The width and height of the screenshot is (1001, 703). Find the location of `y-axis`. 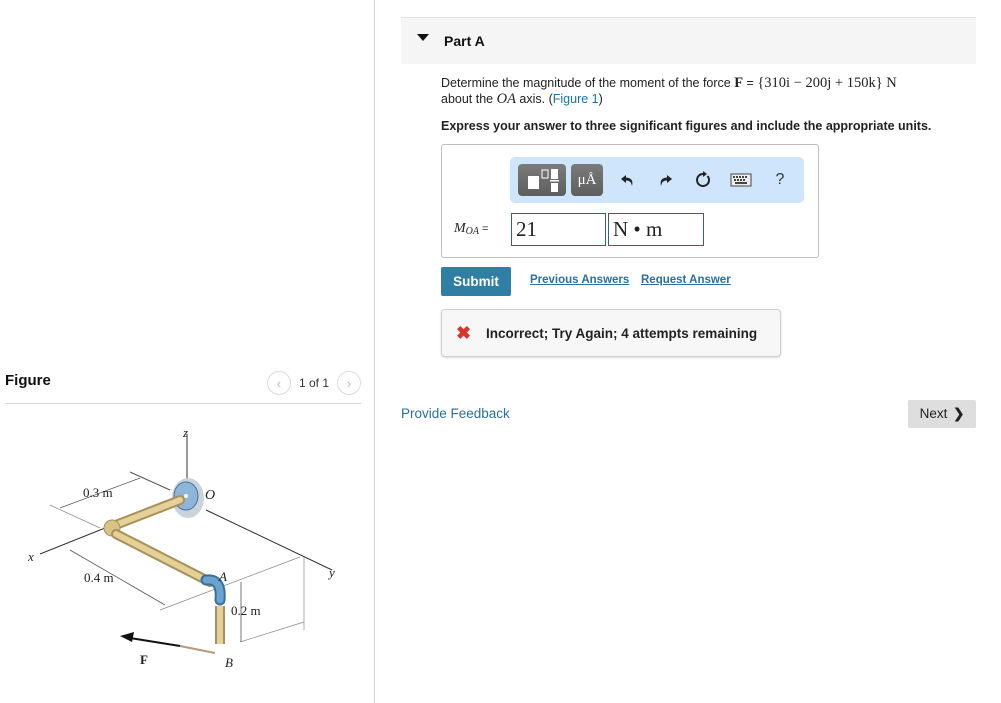

y-axis is located at coordinates (269, 540).